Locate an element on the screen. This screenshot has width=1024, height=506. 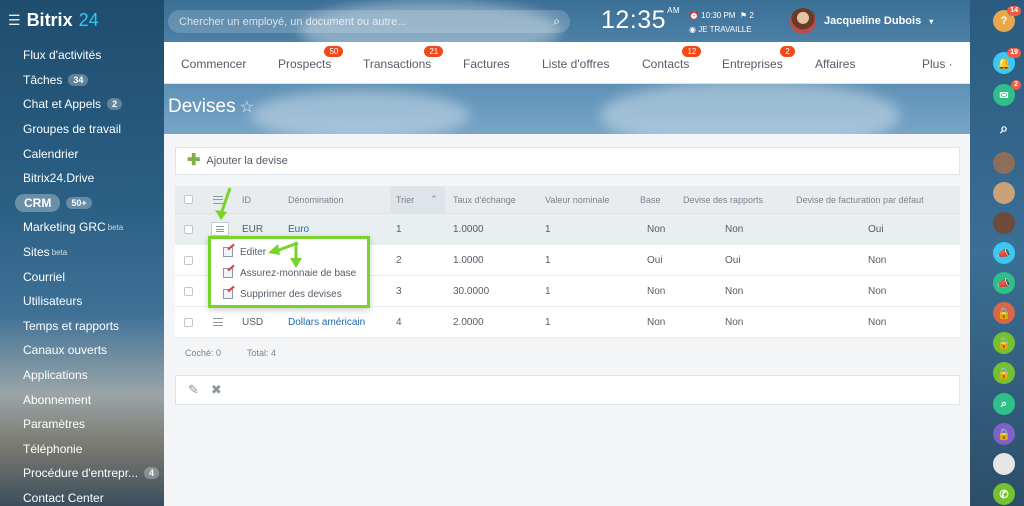
sidebar-item: Courriel is located at coordinates (82, 276).